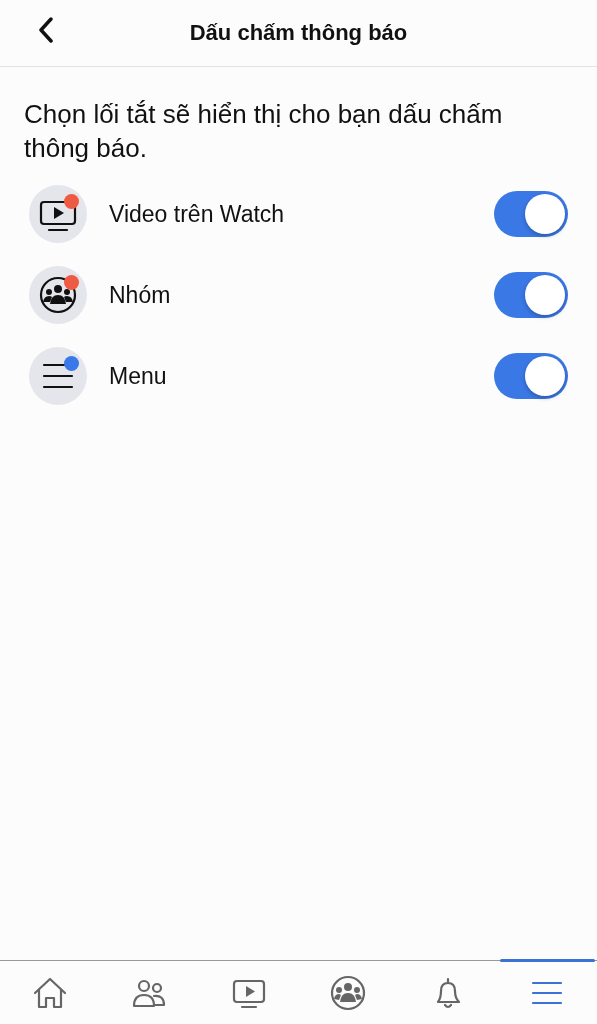  I want to click on page-title: Dấu chấm thông báo, so click(298, 33).